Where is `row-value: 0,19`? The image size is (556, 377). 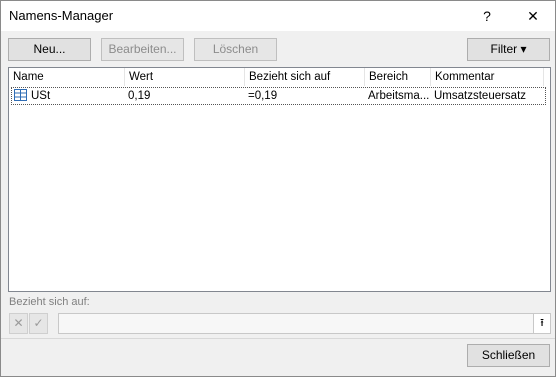 row-value: 0,19 is located at coordinates (139, 96).